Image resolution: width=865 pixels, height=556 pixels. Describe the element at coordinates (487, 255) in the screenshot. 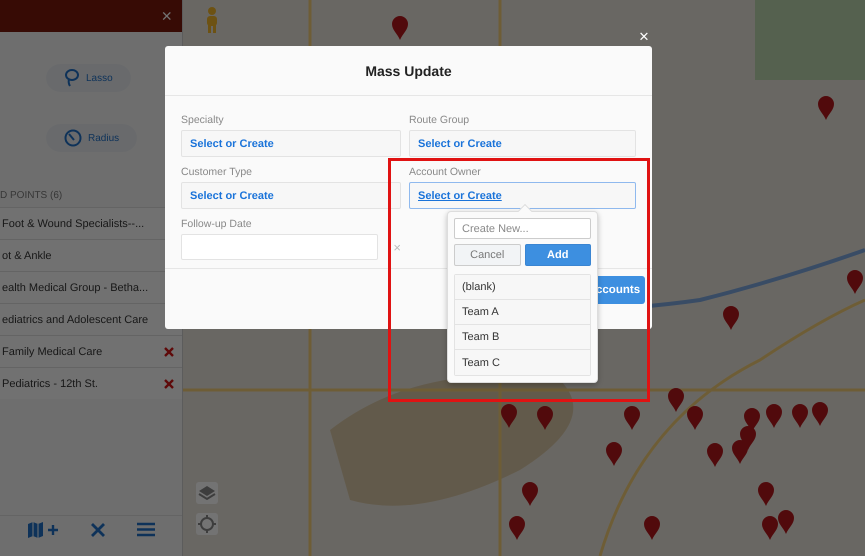

I see `cancel-button: Cancel` at that location.